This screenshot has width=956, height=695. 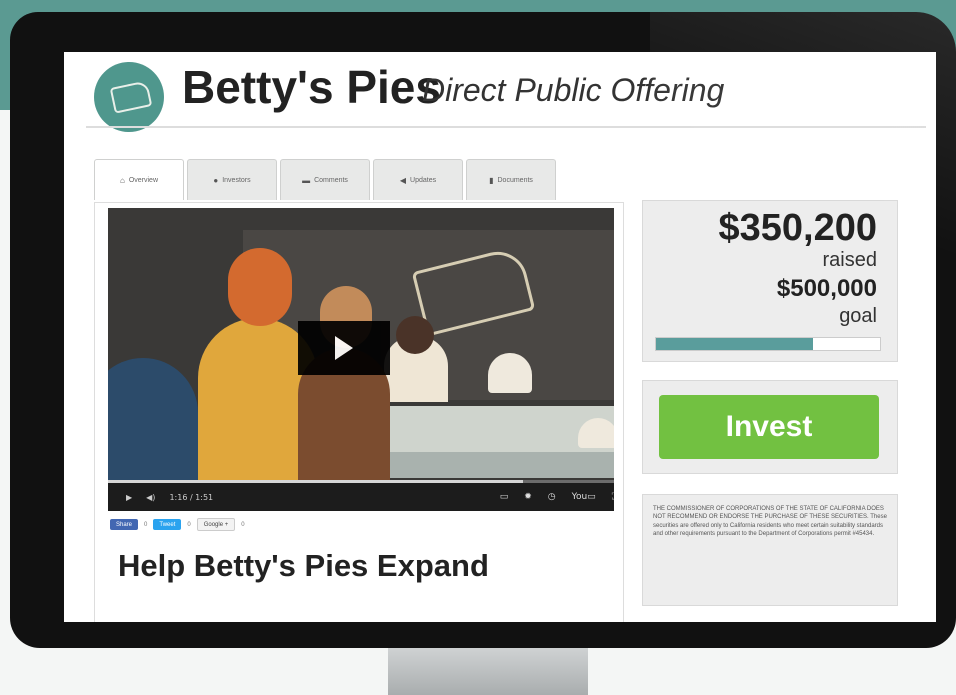 I want to click on tweet-button: Tweet, so click(x=167, y=524).